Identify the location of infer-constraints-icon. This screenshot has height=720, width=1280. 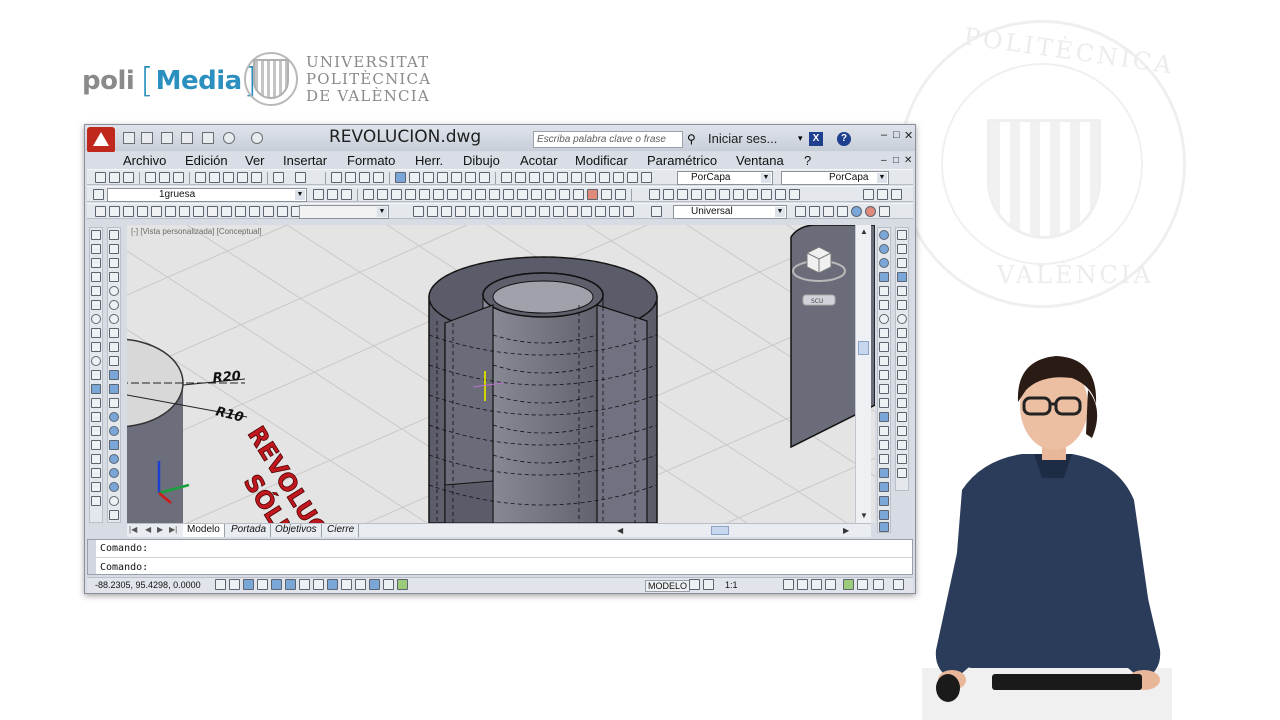
(220, 584).